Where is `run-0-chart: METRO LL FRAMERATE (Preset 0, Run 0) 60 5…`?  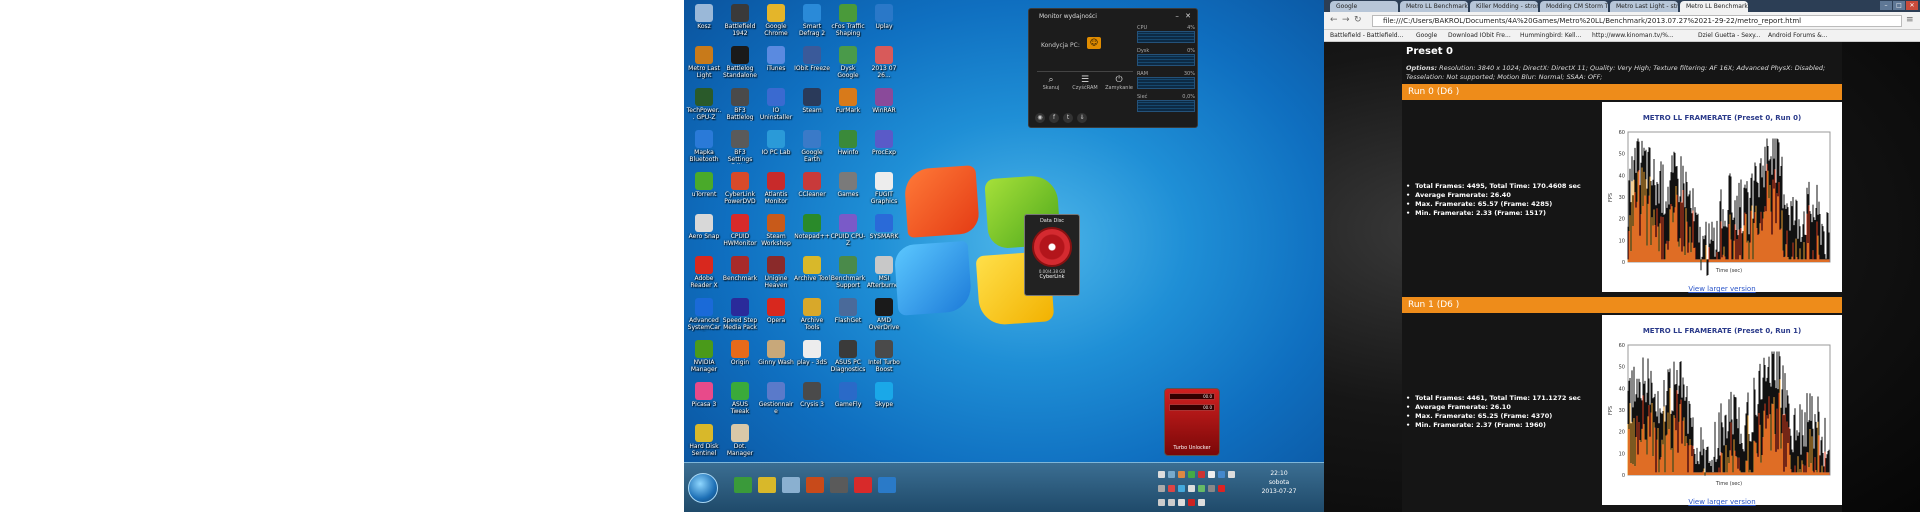 run-0-chart: METRO LL FRAMERATE (Preset 0, Run 0) 60 5… is located at coordinates (1722, 197).